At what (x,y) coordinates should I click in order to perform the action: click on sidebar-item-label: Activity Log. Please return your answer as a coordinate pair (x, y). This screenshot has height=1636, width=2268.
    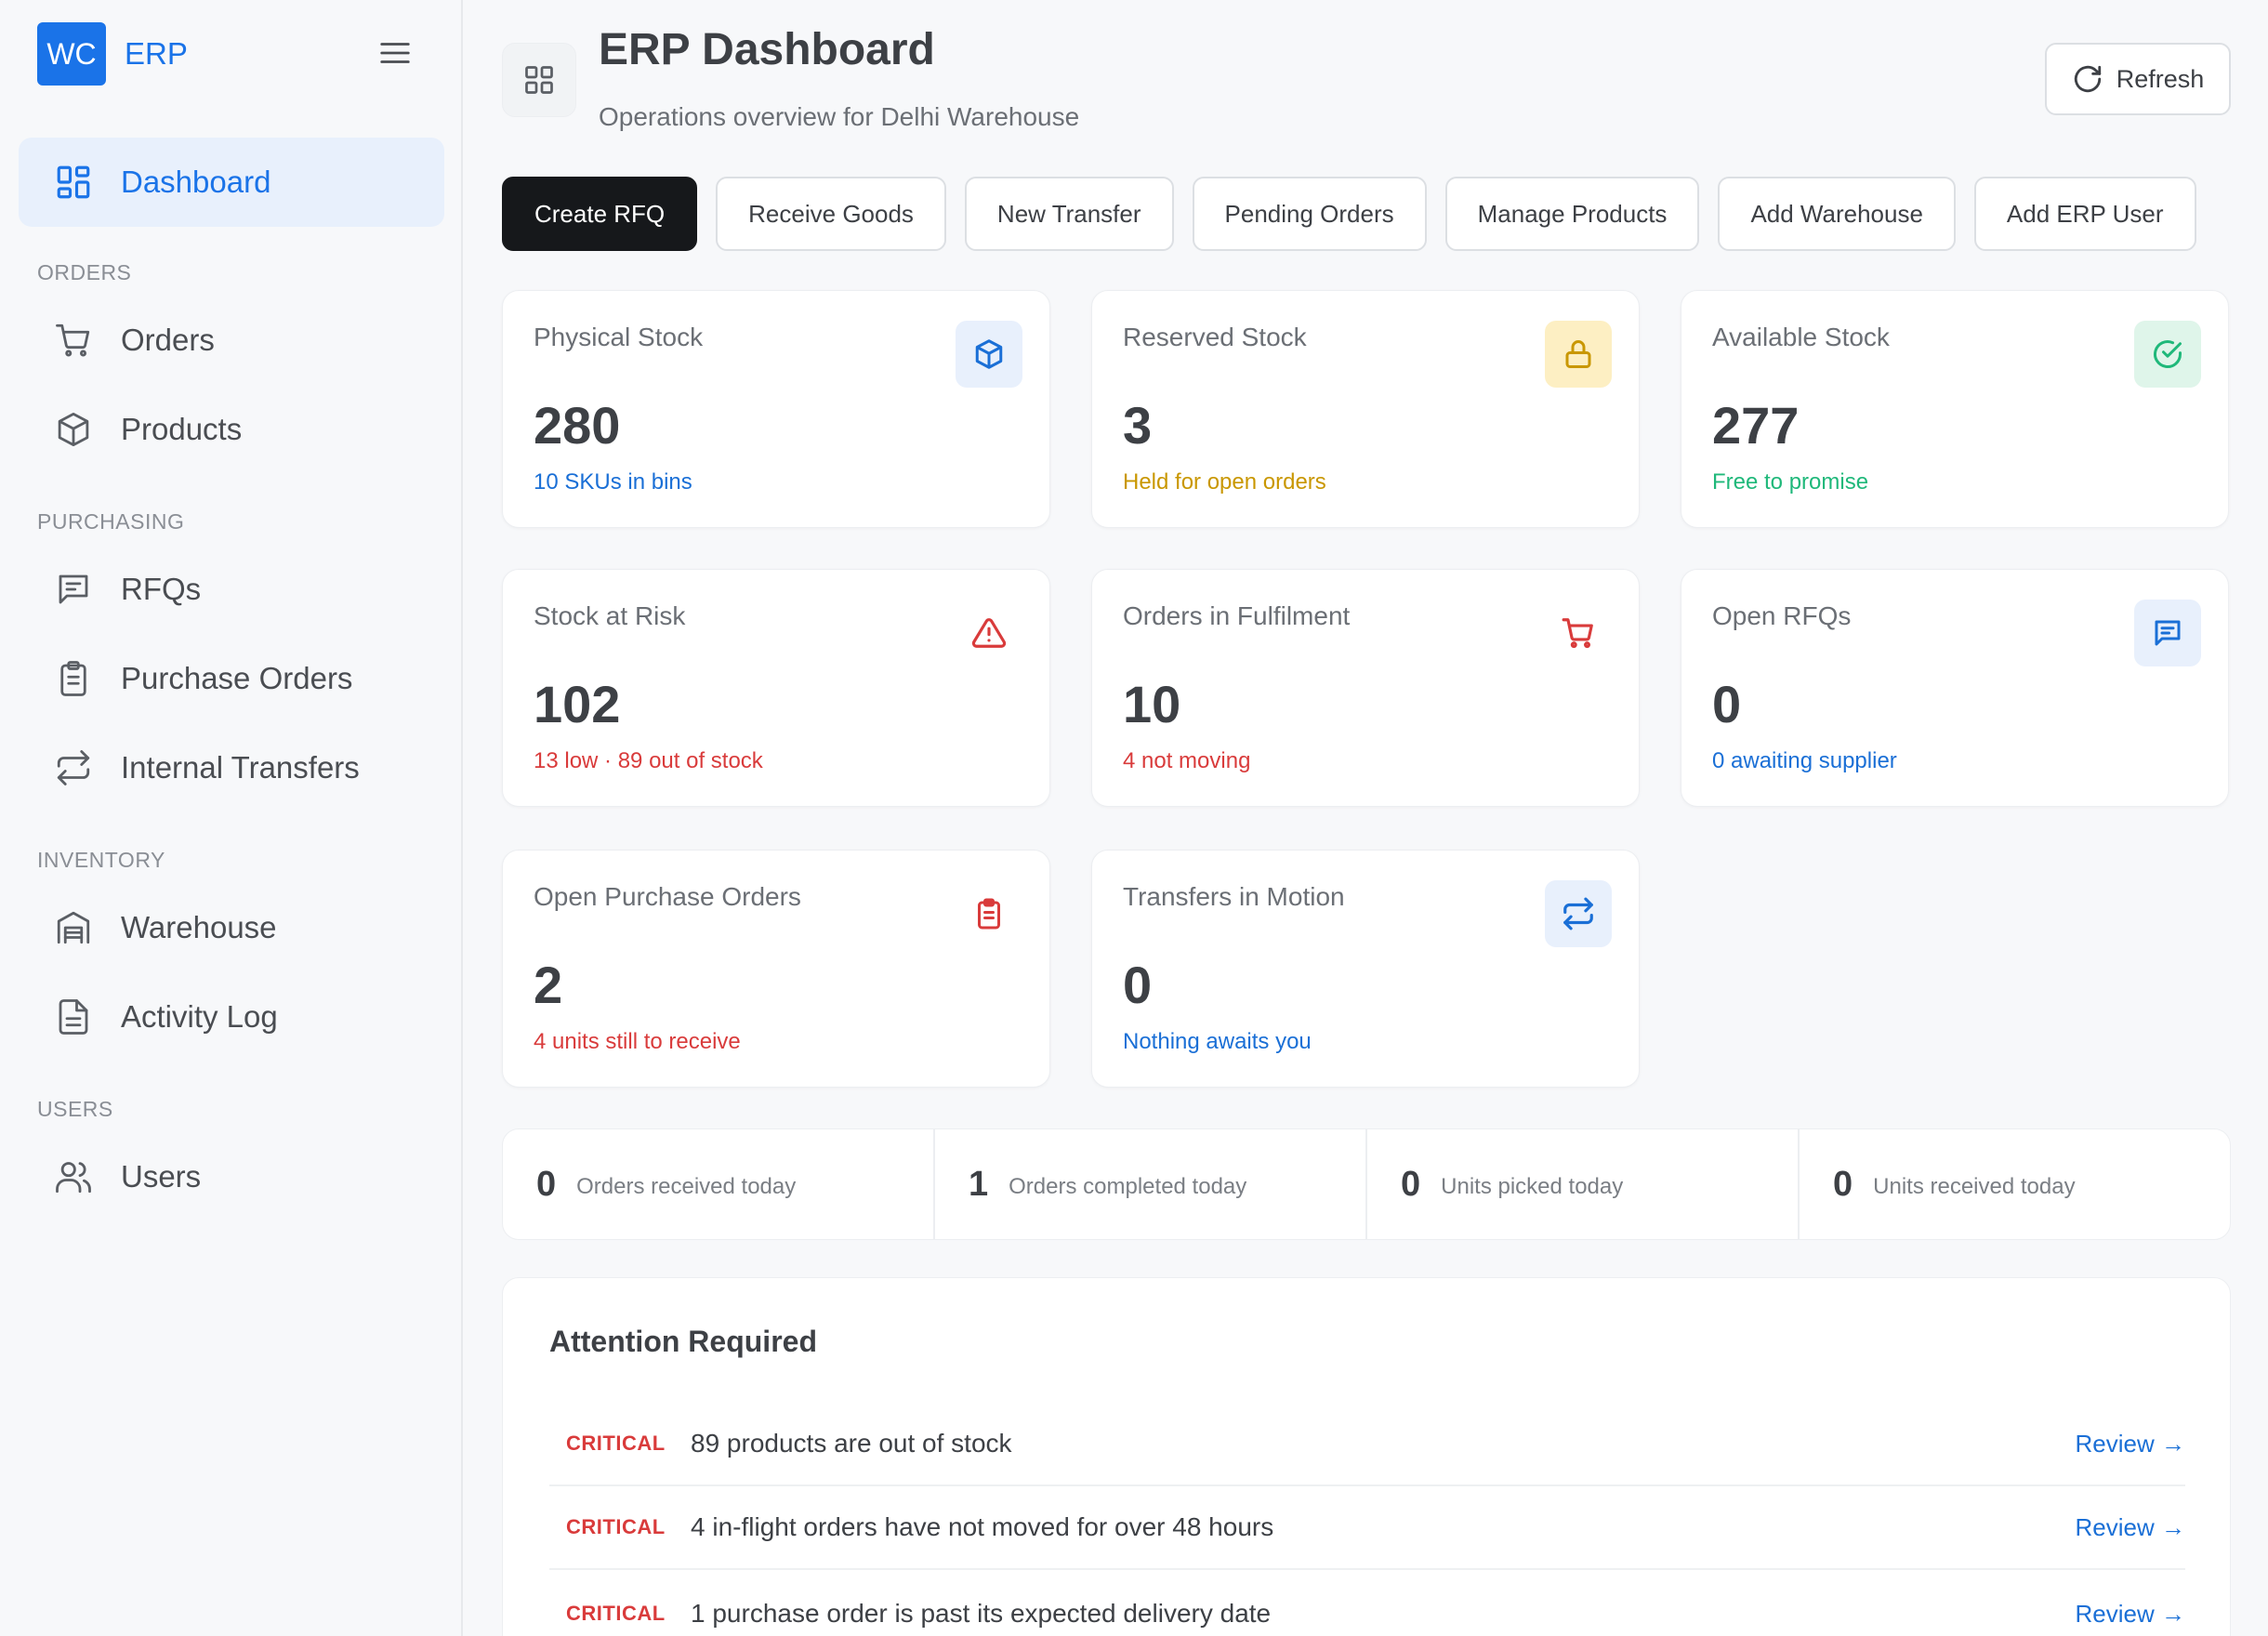
    Looking at the image, I should click on (199, 1017).